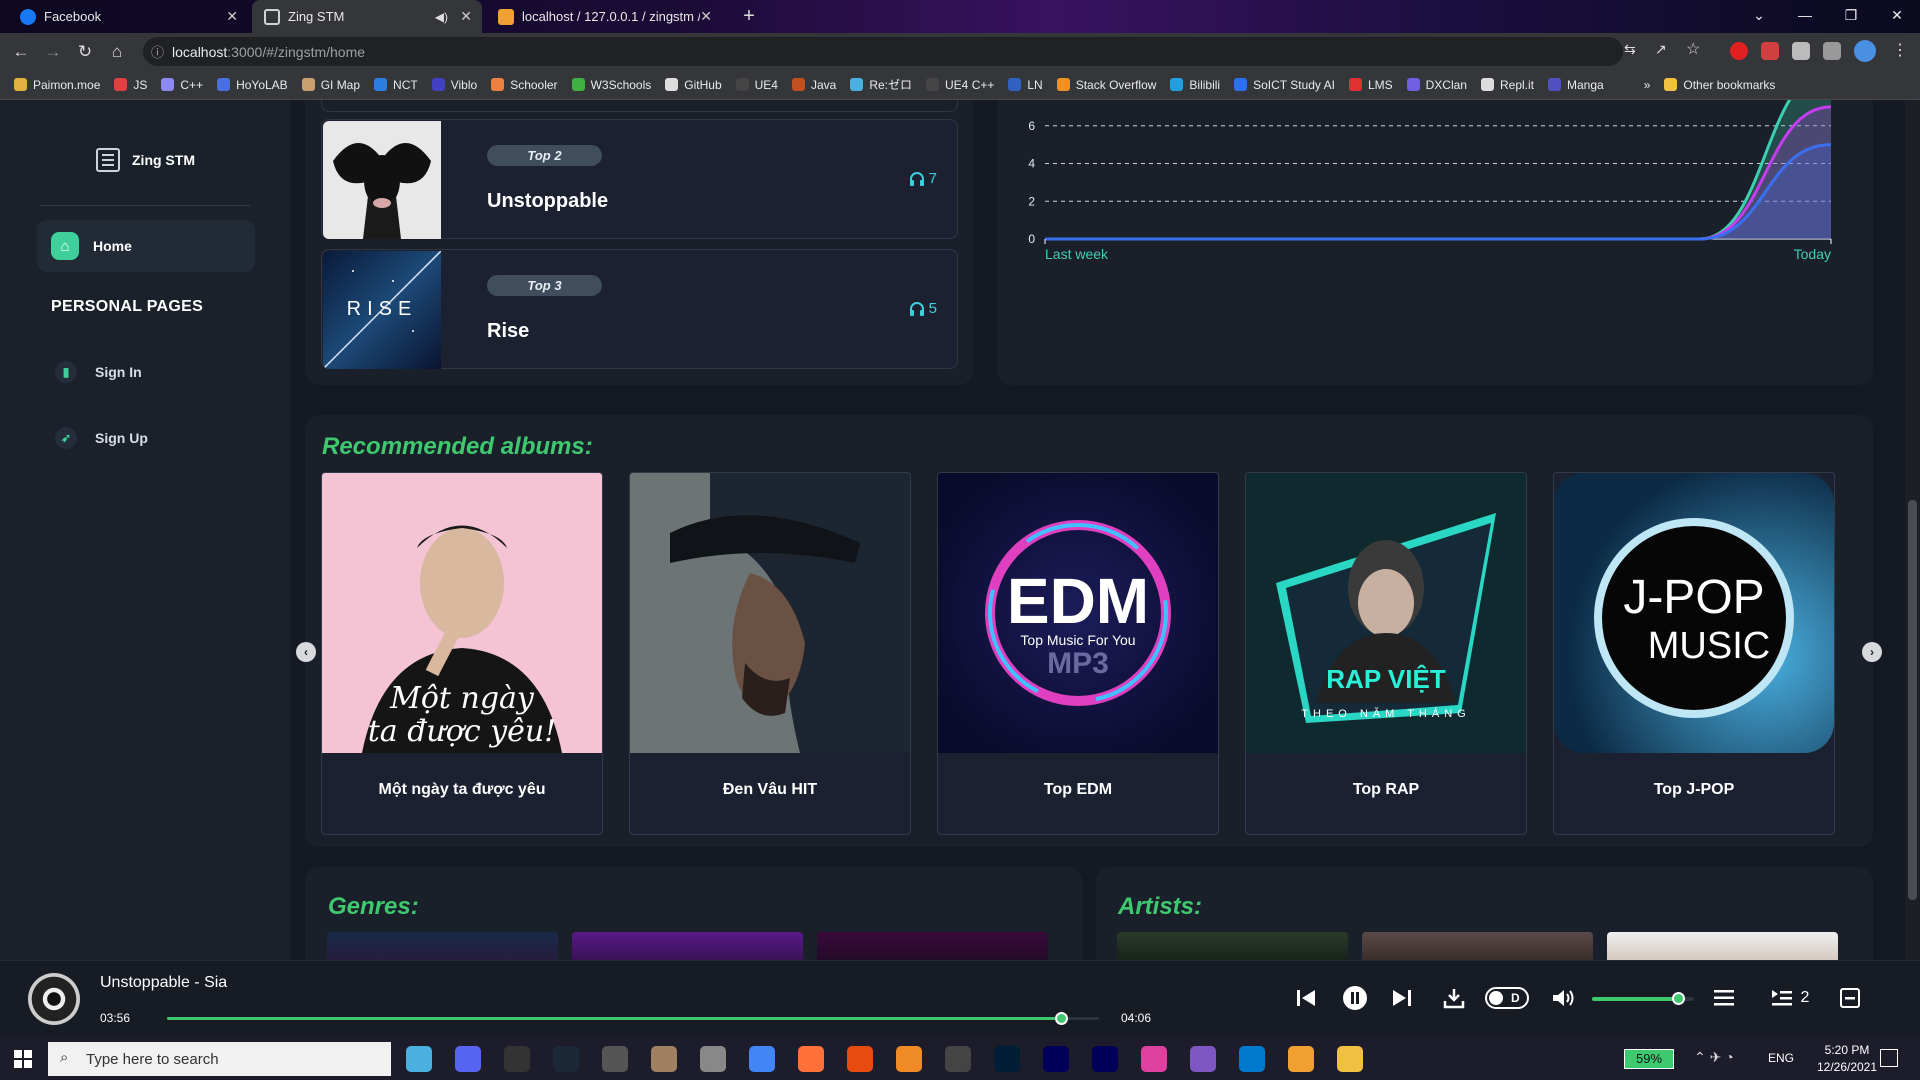  Describe the element at coordinates (1402, 998) in the screenshot. I see `next-button` at that location.